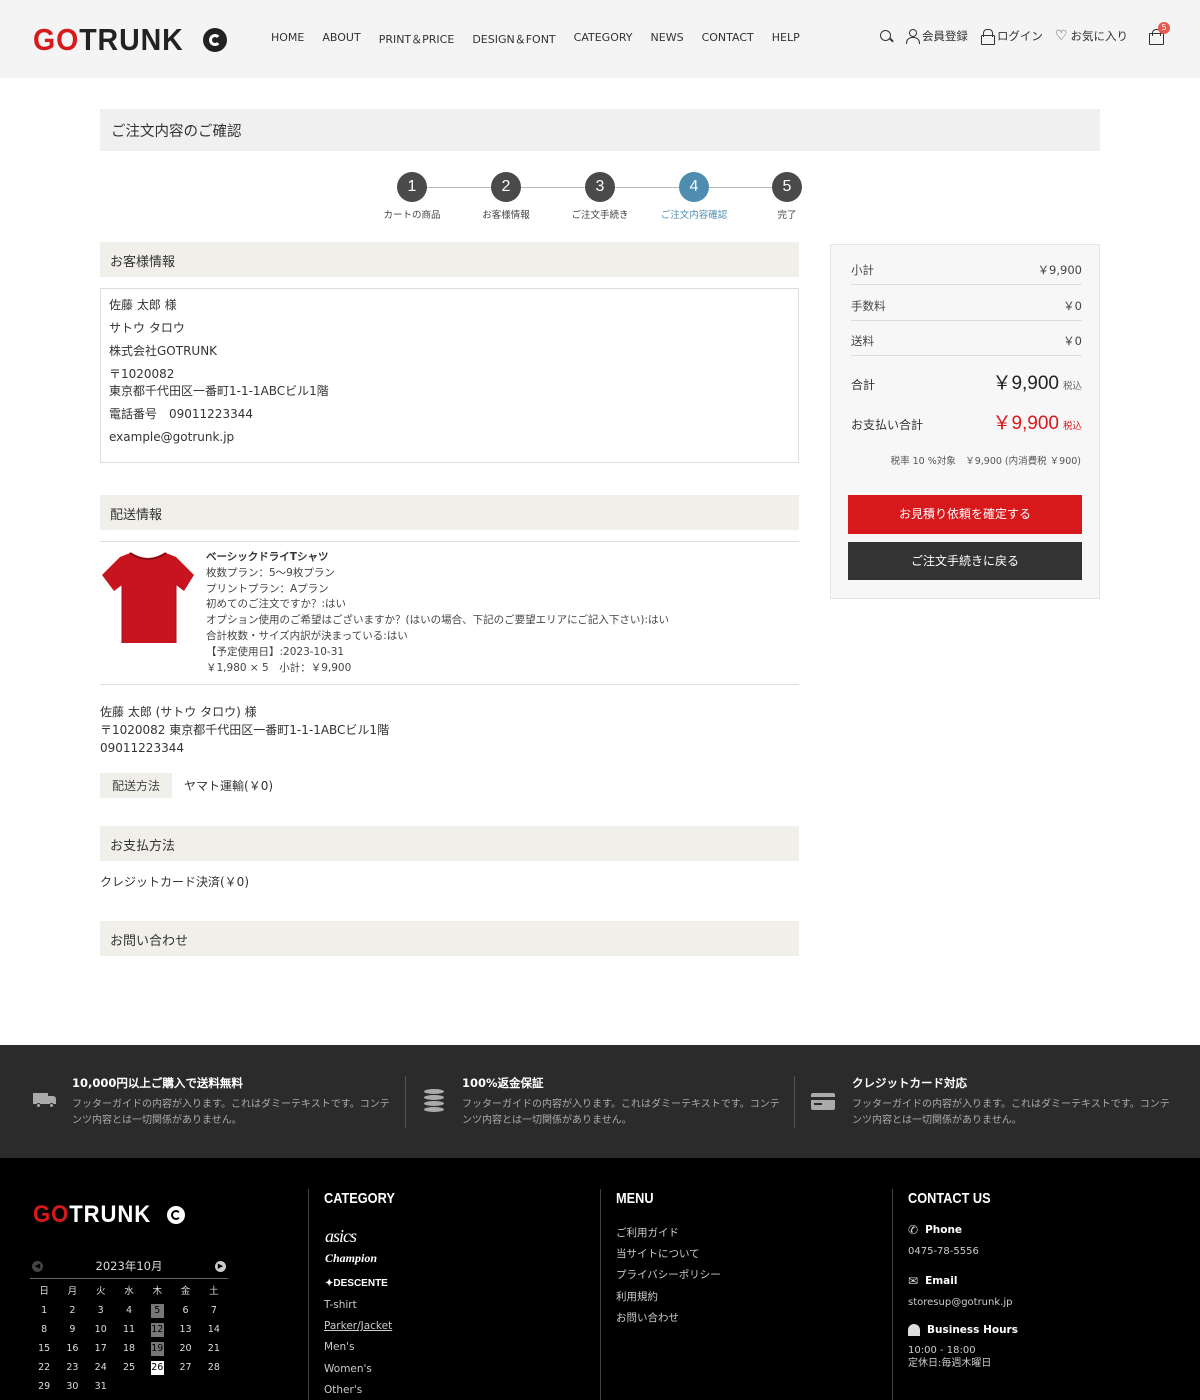 The width and height of the screenshot is (1200, 1400). What do you see at coordinates (143, 305) in the screenshot?
I see `customer-name: 佐藤 太郎 様` at bounding box center [143, 305].